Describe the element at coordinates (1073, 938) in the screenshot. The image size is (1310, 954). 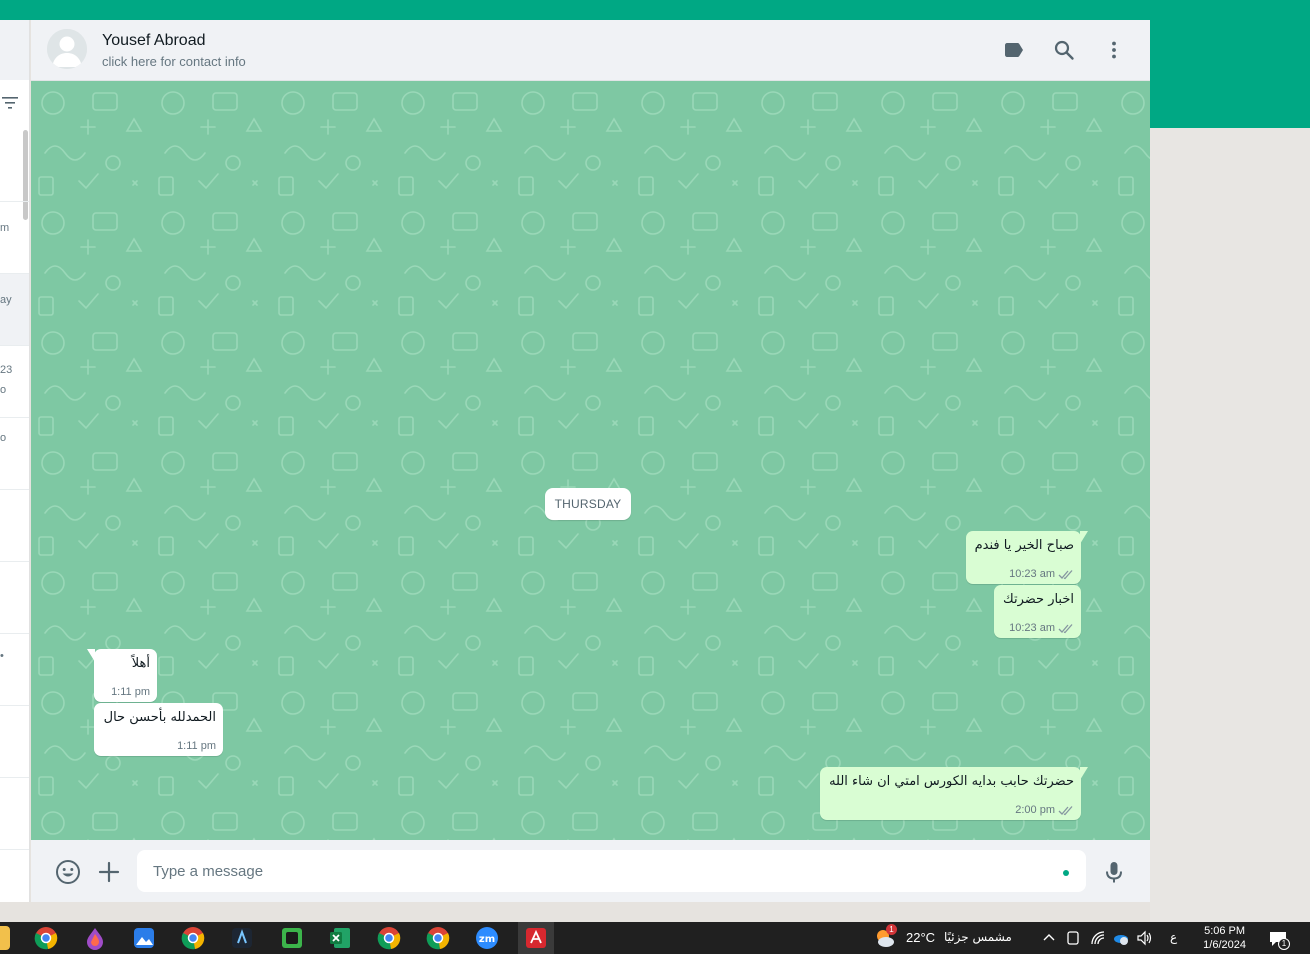
I see `device-icon` at that location.